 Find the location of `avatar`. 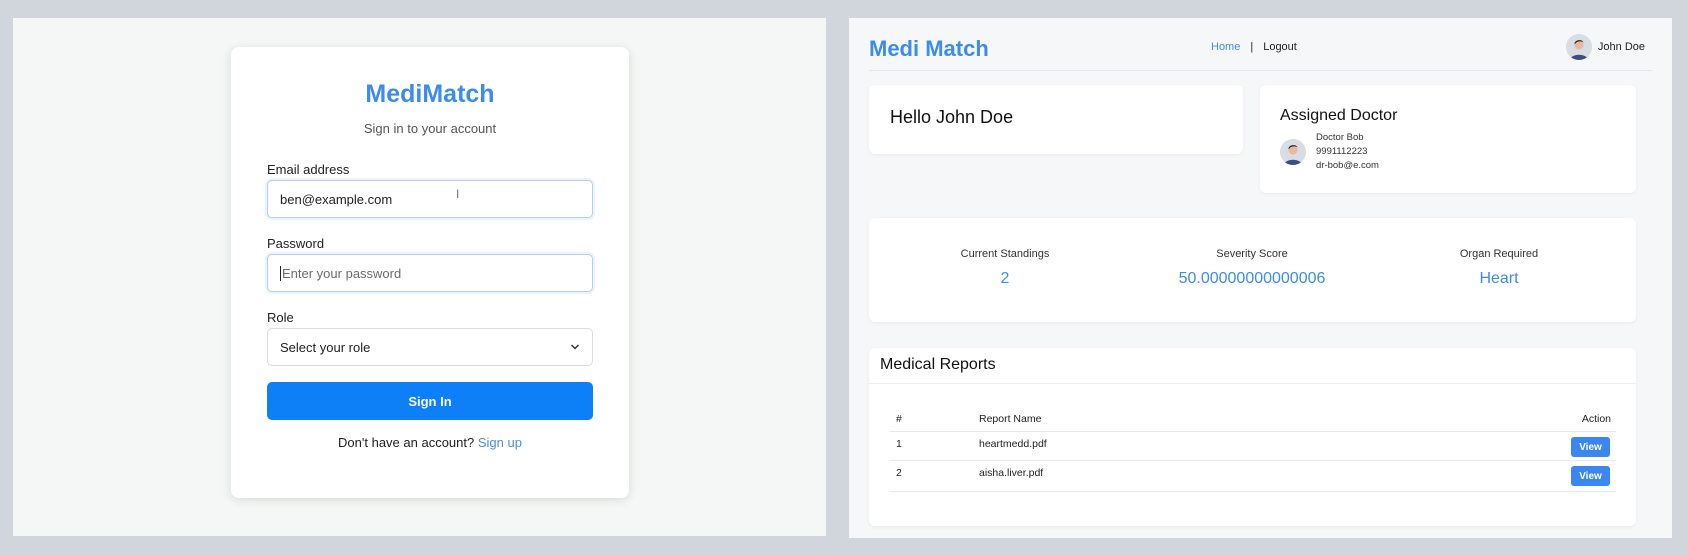

avatar is located at coordinates (1578, 47).